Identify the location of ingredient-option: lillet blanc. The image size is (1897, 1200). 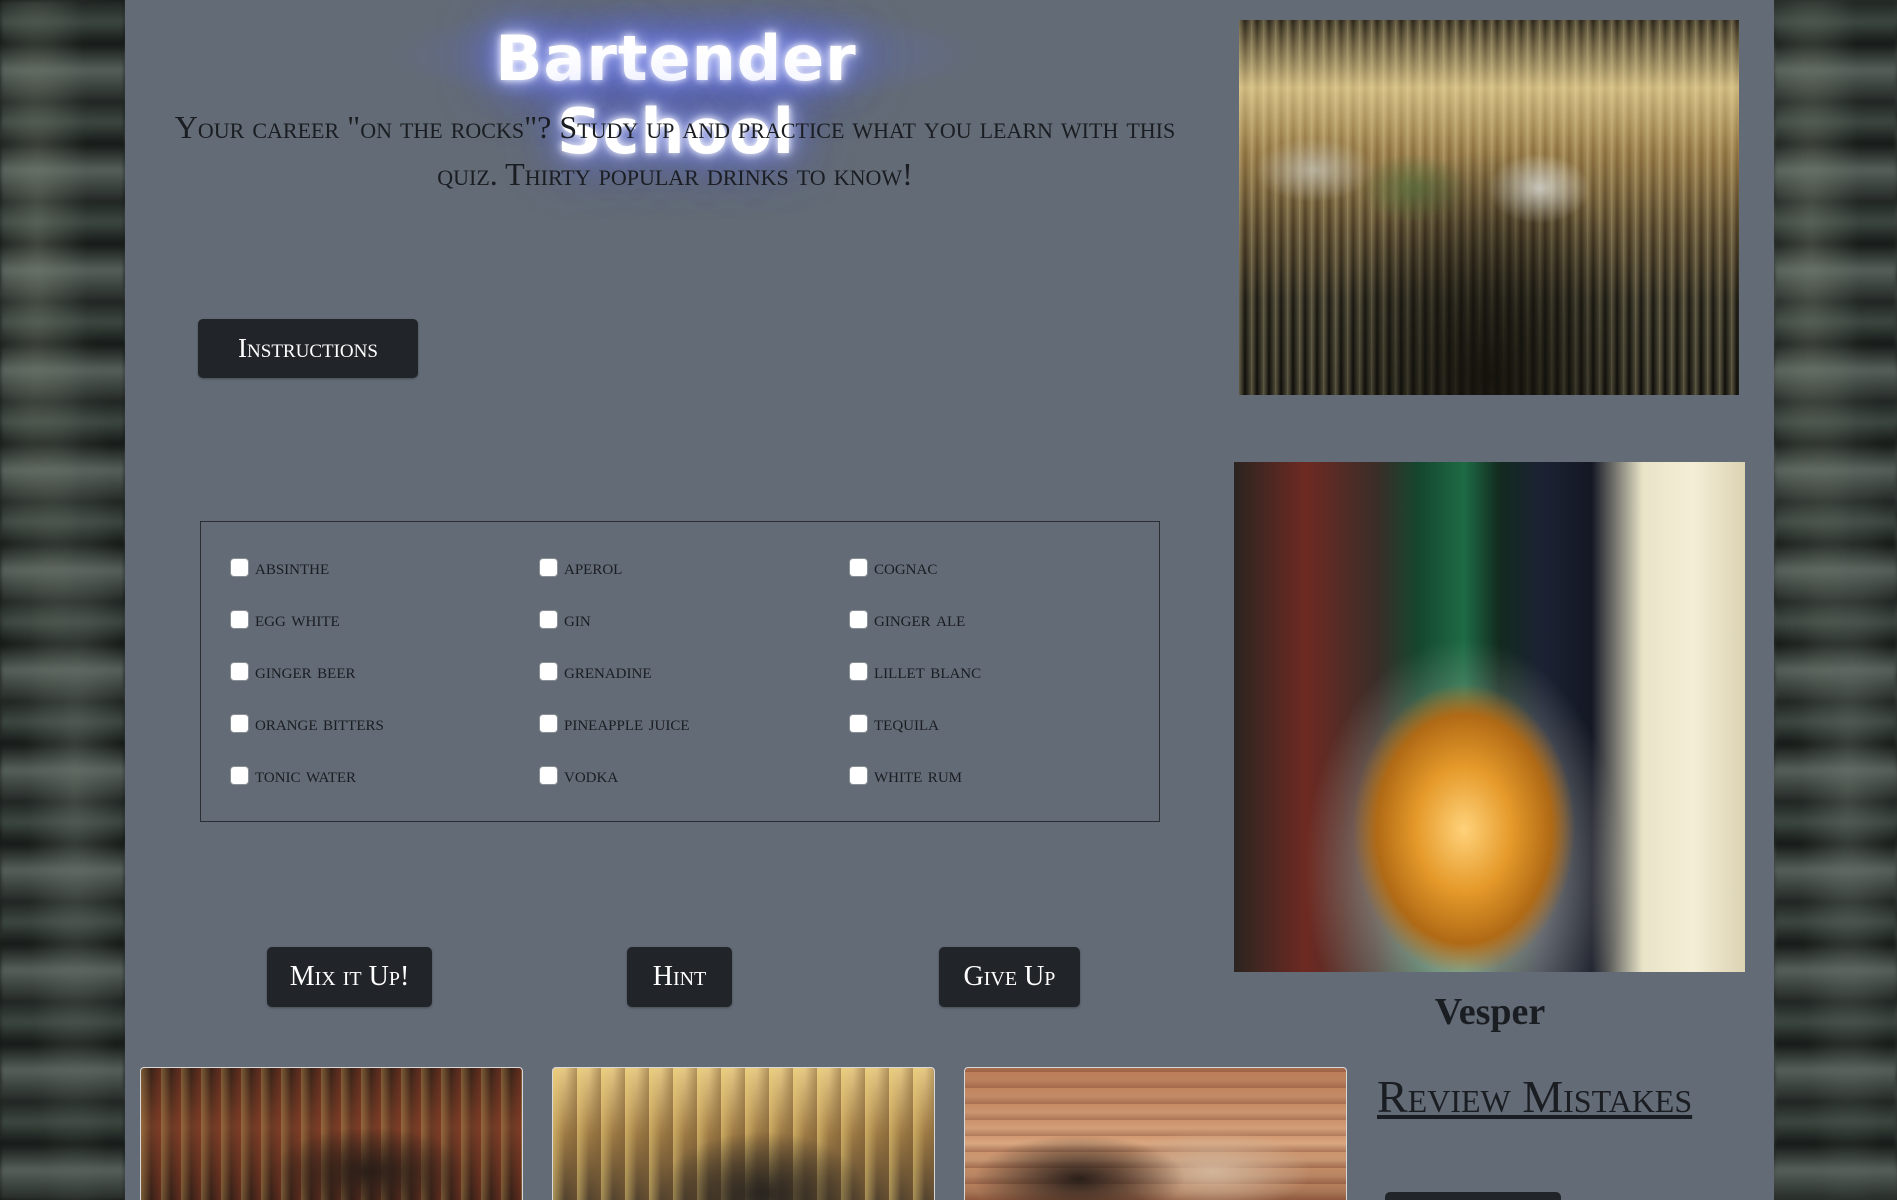
(915, 671).